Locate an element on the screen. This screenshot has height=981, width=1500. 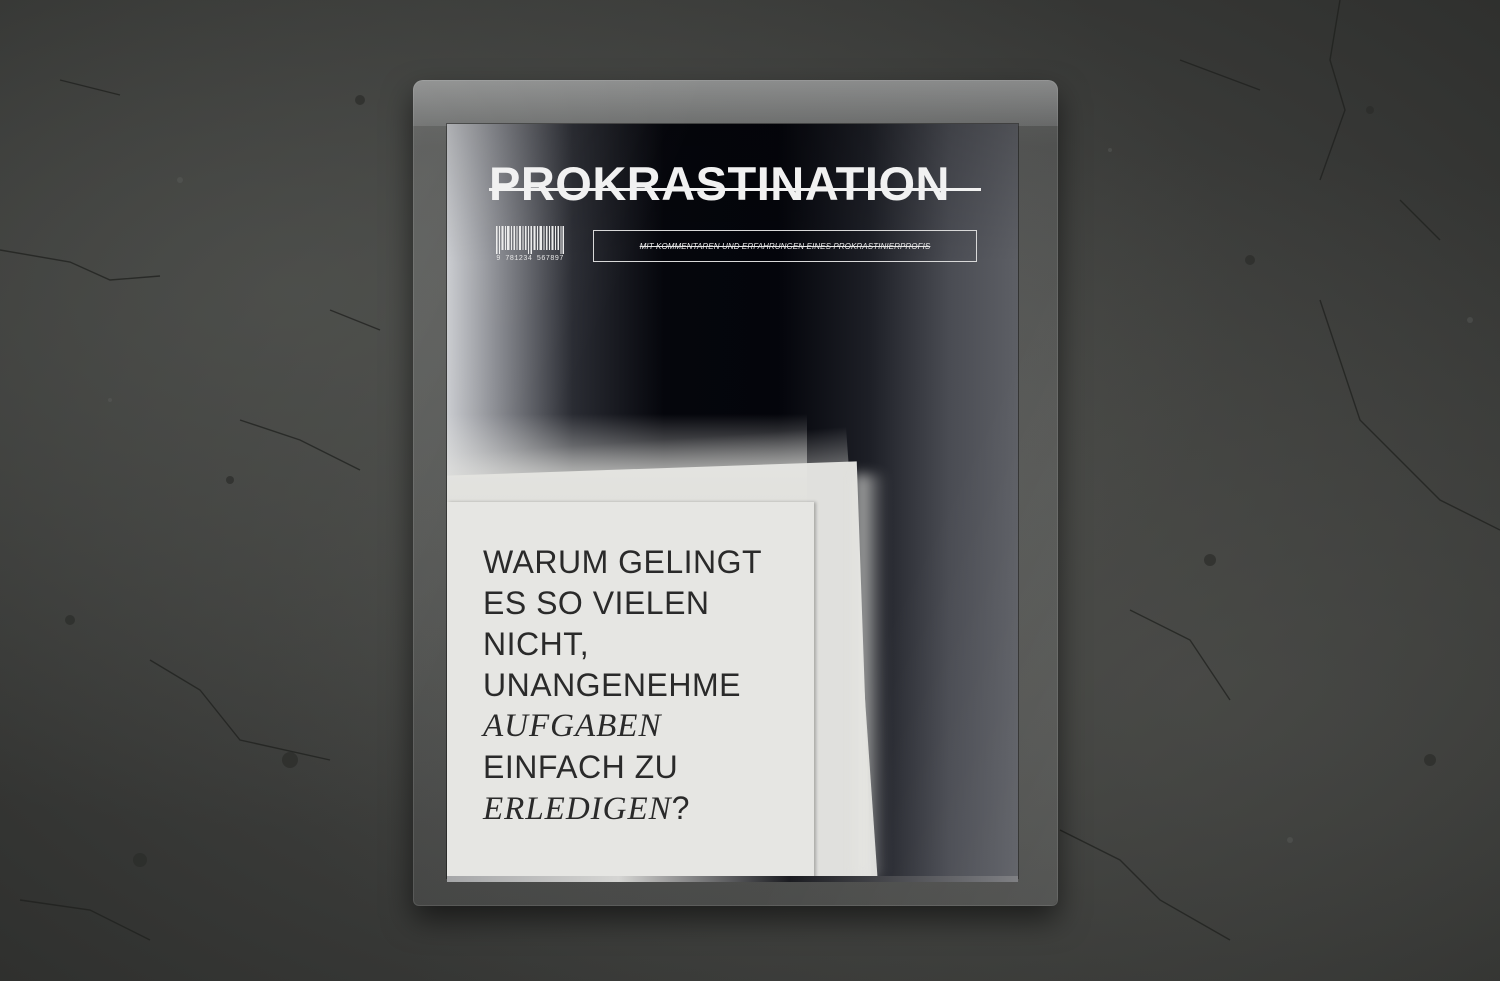
title-strikethrough is located at coordinates (735, 189).